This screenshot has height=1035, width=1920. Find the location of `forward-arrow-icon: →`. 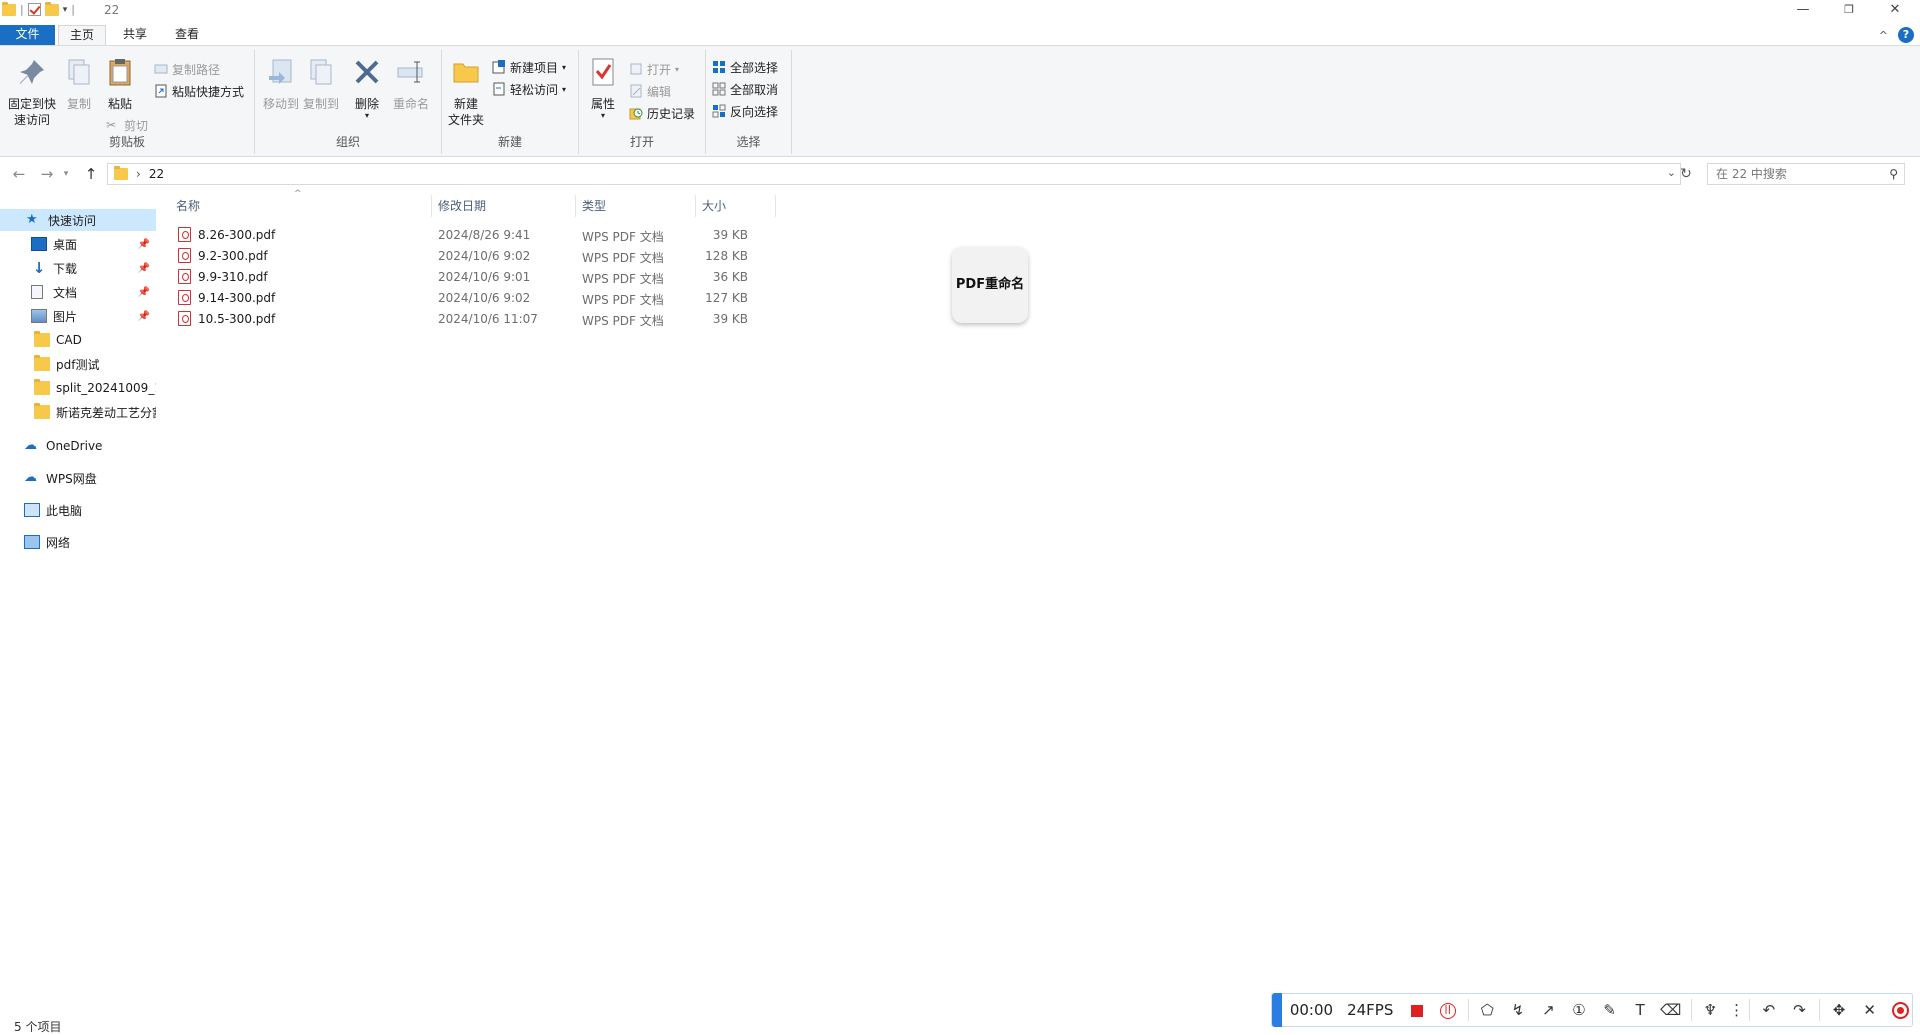

forward-arrow-icon: → is located at coordinates (47, 174).